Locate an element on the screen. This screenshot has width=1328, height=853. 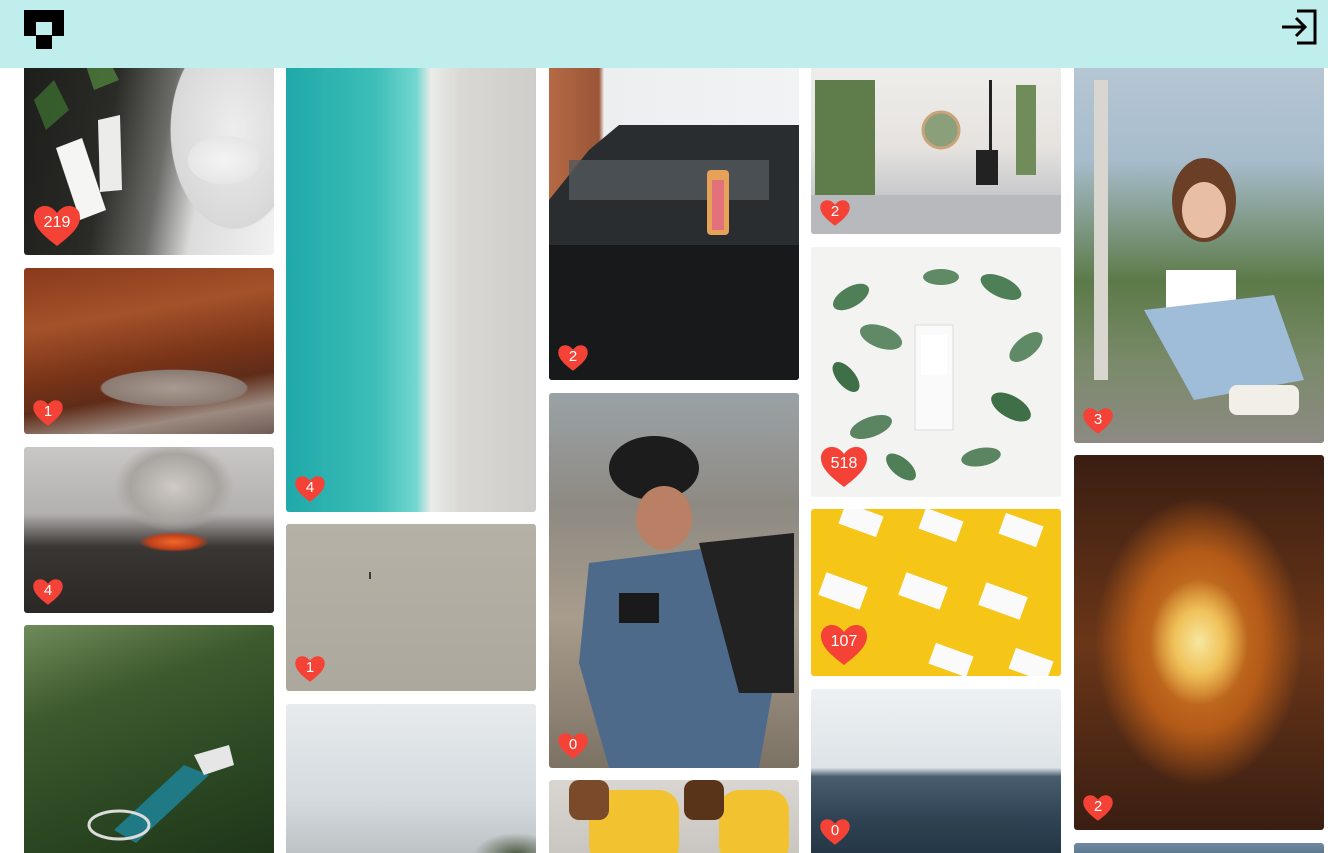
photo-tile-forest-pool is located at coordinates (149, 739).